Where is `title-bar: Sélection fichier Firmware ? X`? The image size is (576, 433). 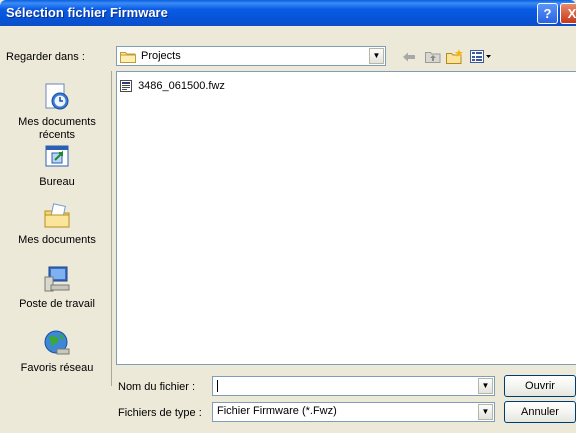 title-bar: Sélection fichier Firmware ? X is located at coordinates (288, 13).